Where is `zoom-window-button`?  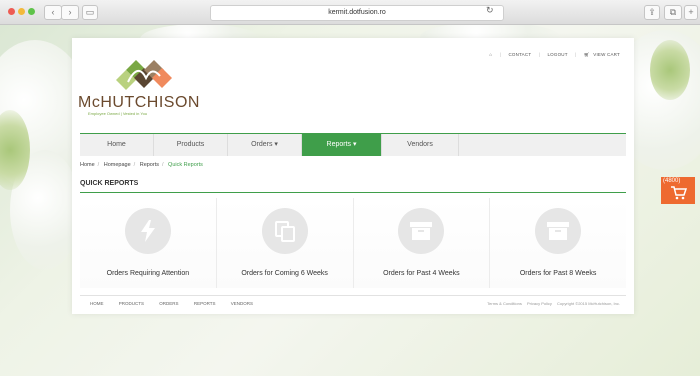
zoom-window-button is located at coordinates (31, 11).